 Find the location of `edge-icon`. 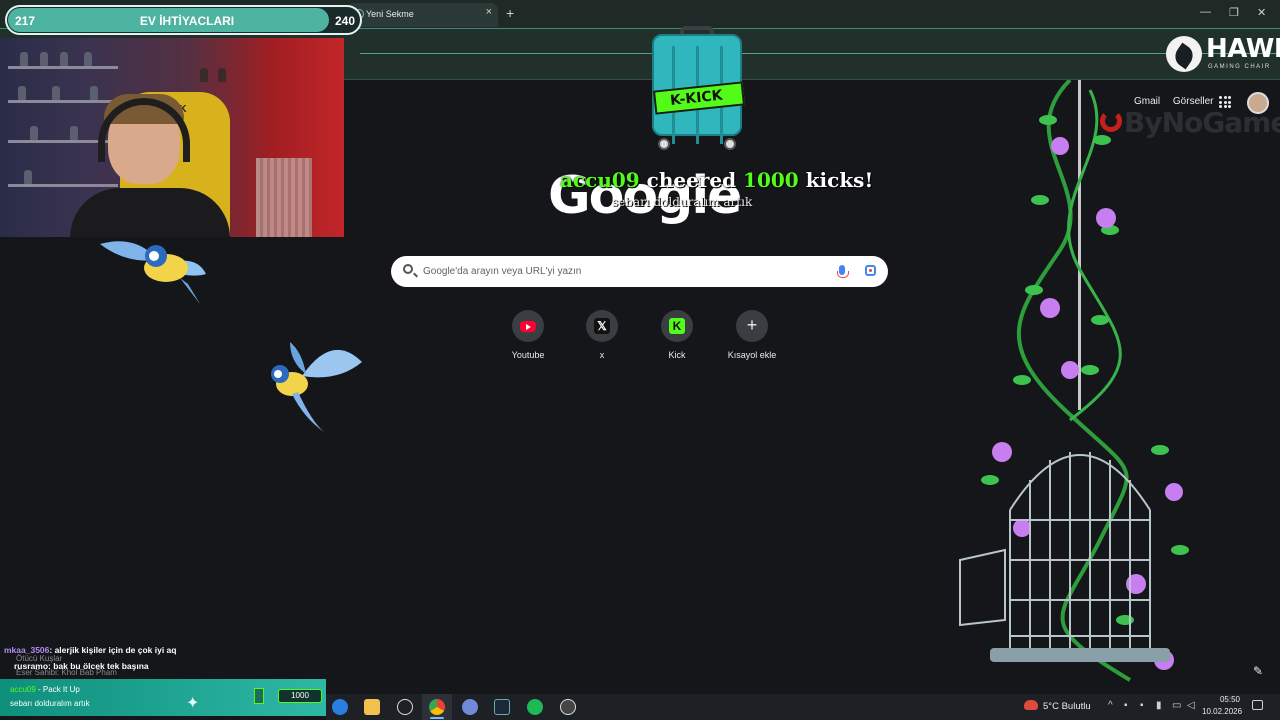

edge-icon is located at coordinates (340, 707).